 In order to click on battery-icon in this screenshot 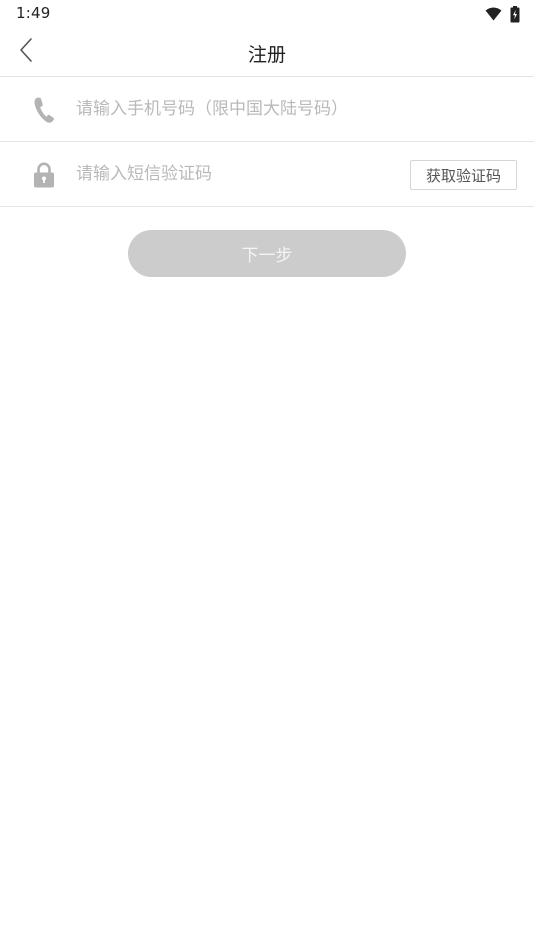, I will do `click(515, 14)`.